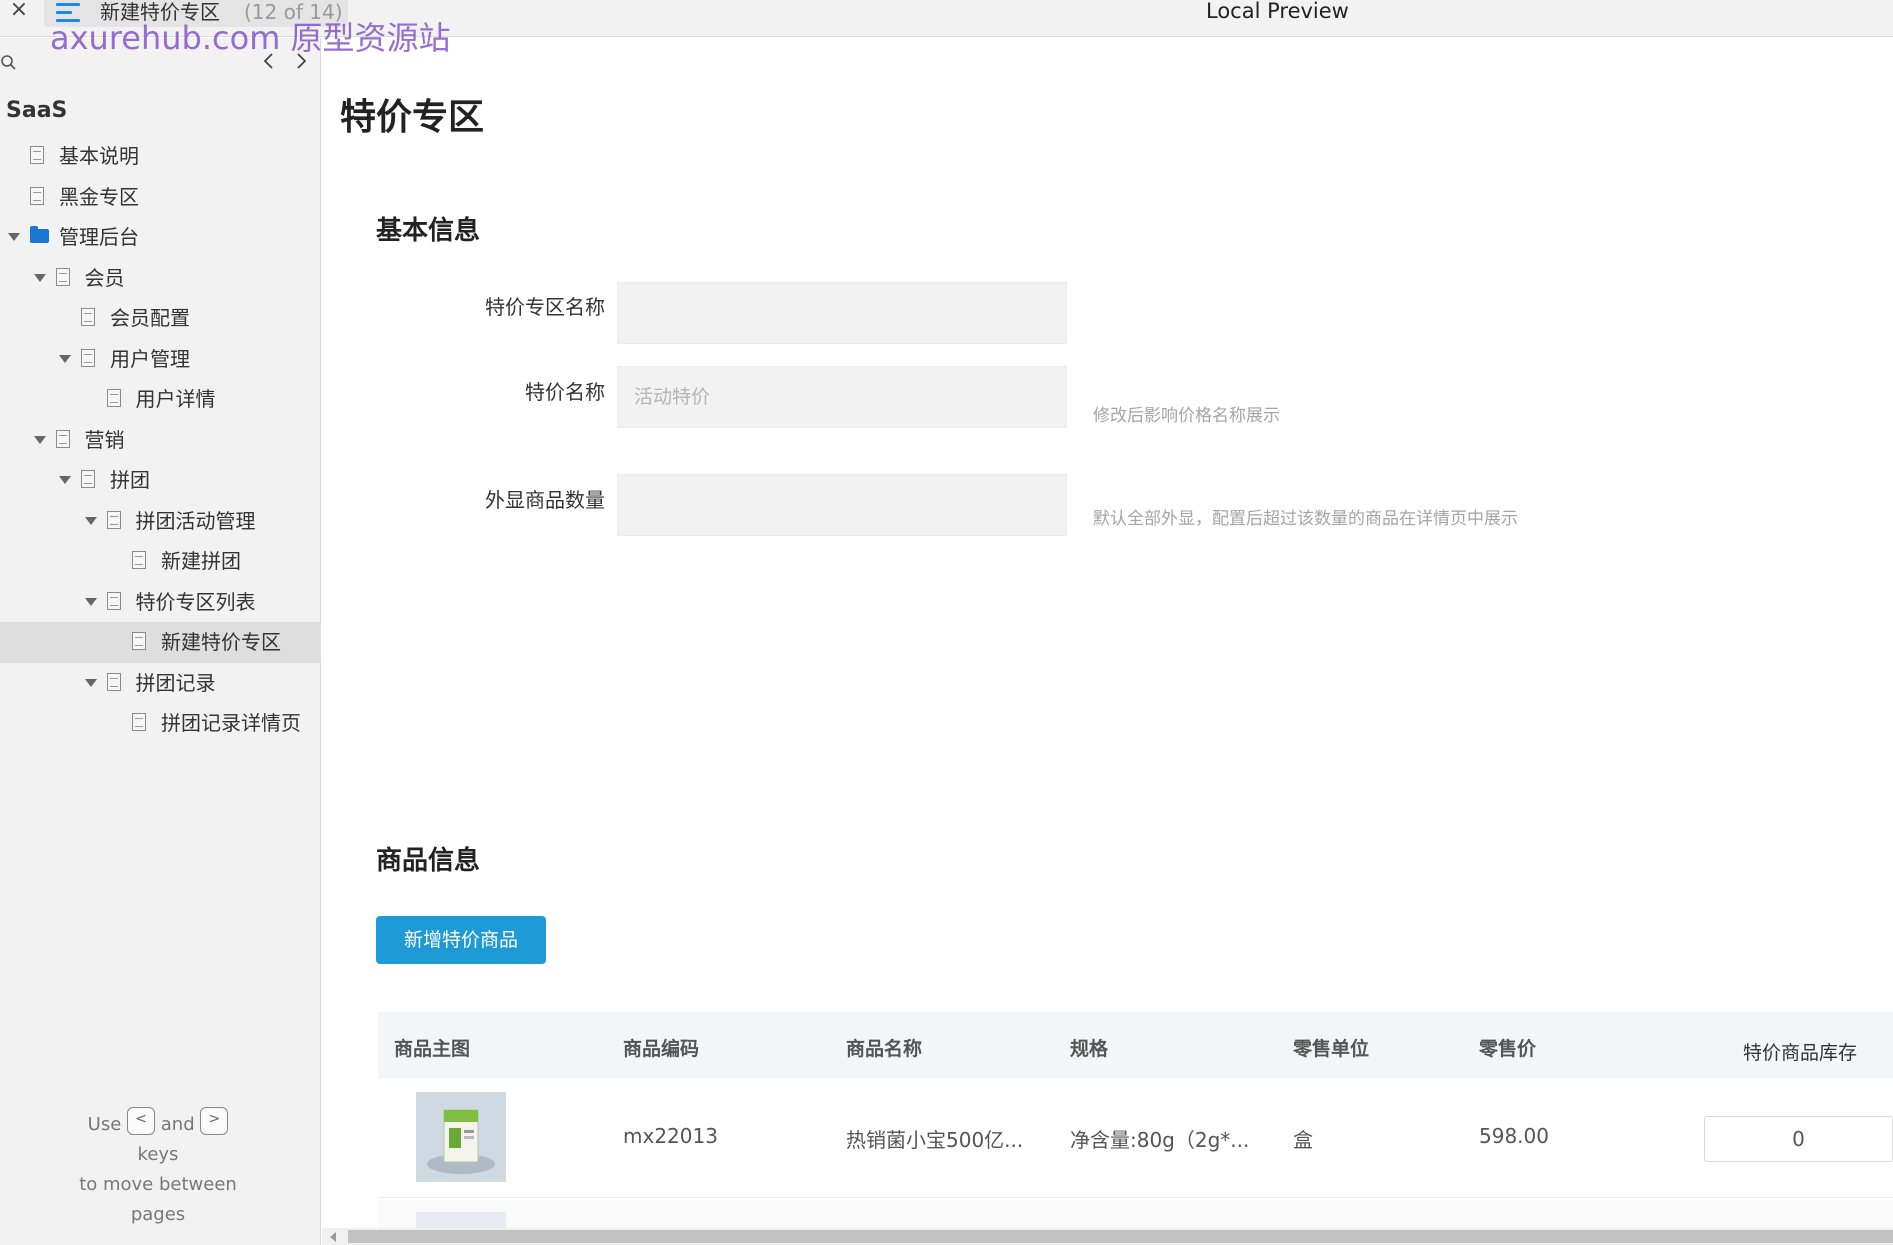 Image resolution: width=1893 pixels, height=1245 pixels. What do you see at coordinates (177, 1124) in the screenshot?
I see `help-and: and` at bounding box center [177, 1124].